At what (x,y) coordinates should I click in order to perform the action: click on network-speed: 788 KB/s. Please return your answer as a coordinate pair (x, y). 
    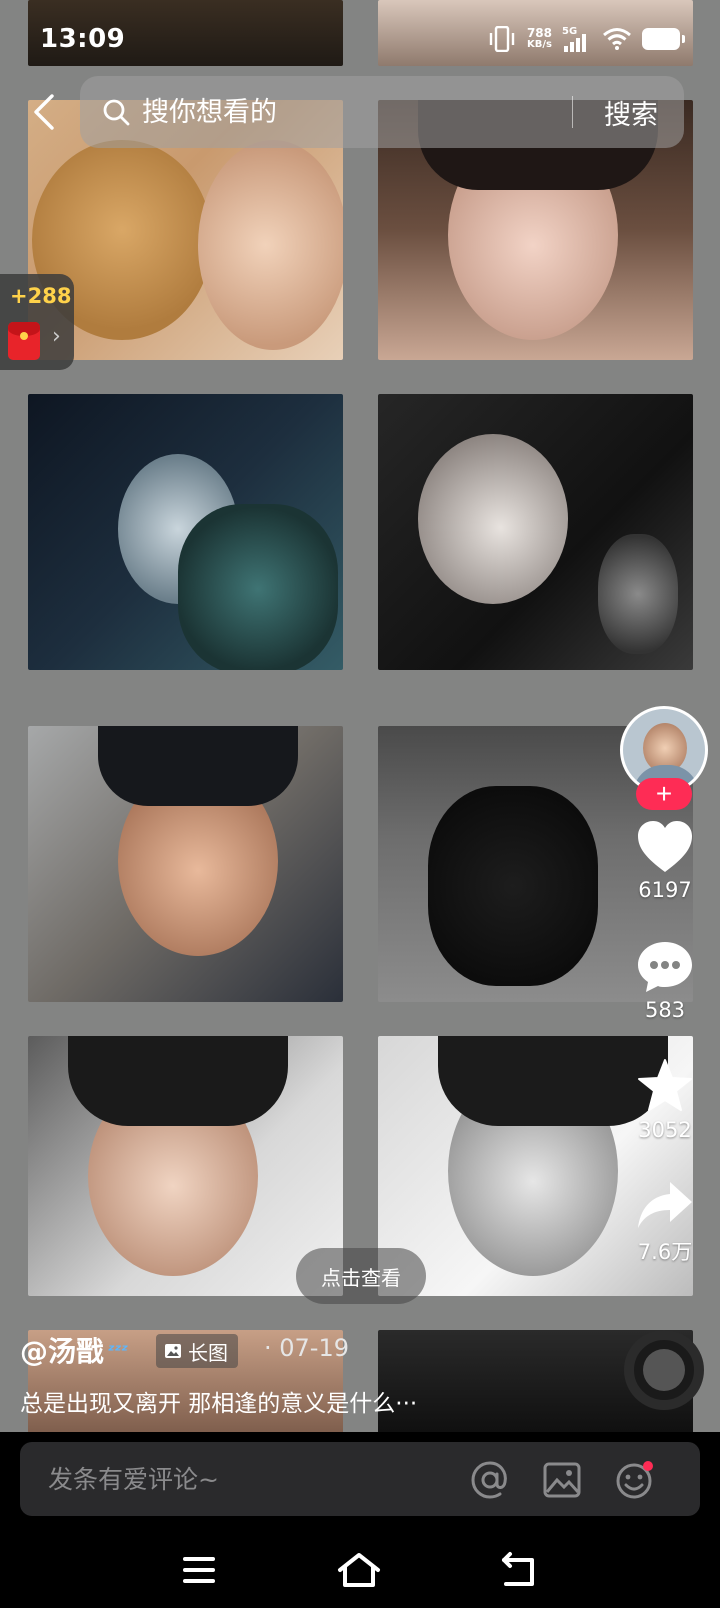
    Looking at the image, I should click on (539, 38).